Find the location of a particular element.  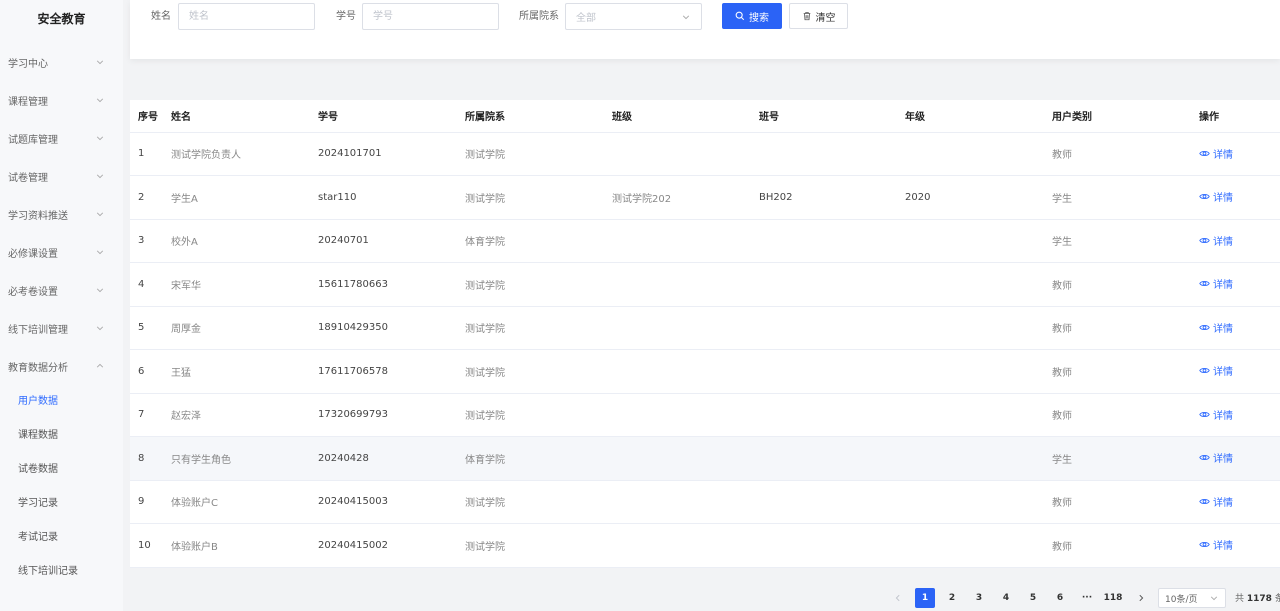

sidebar-item-1: 学习中心 is located at coordinates (61, 62).